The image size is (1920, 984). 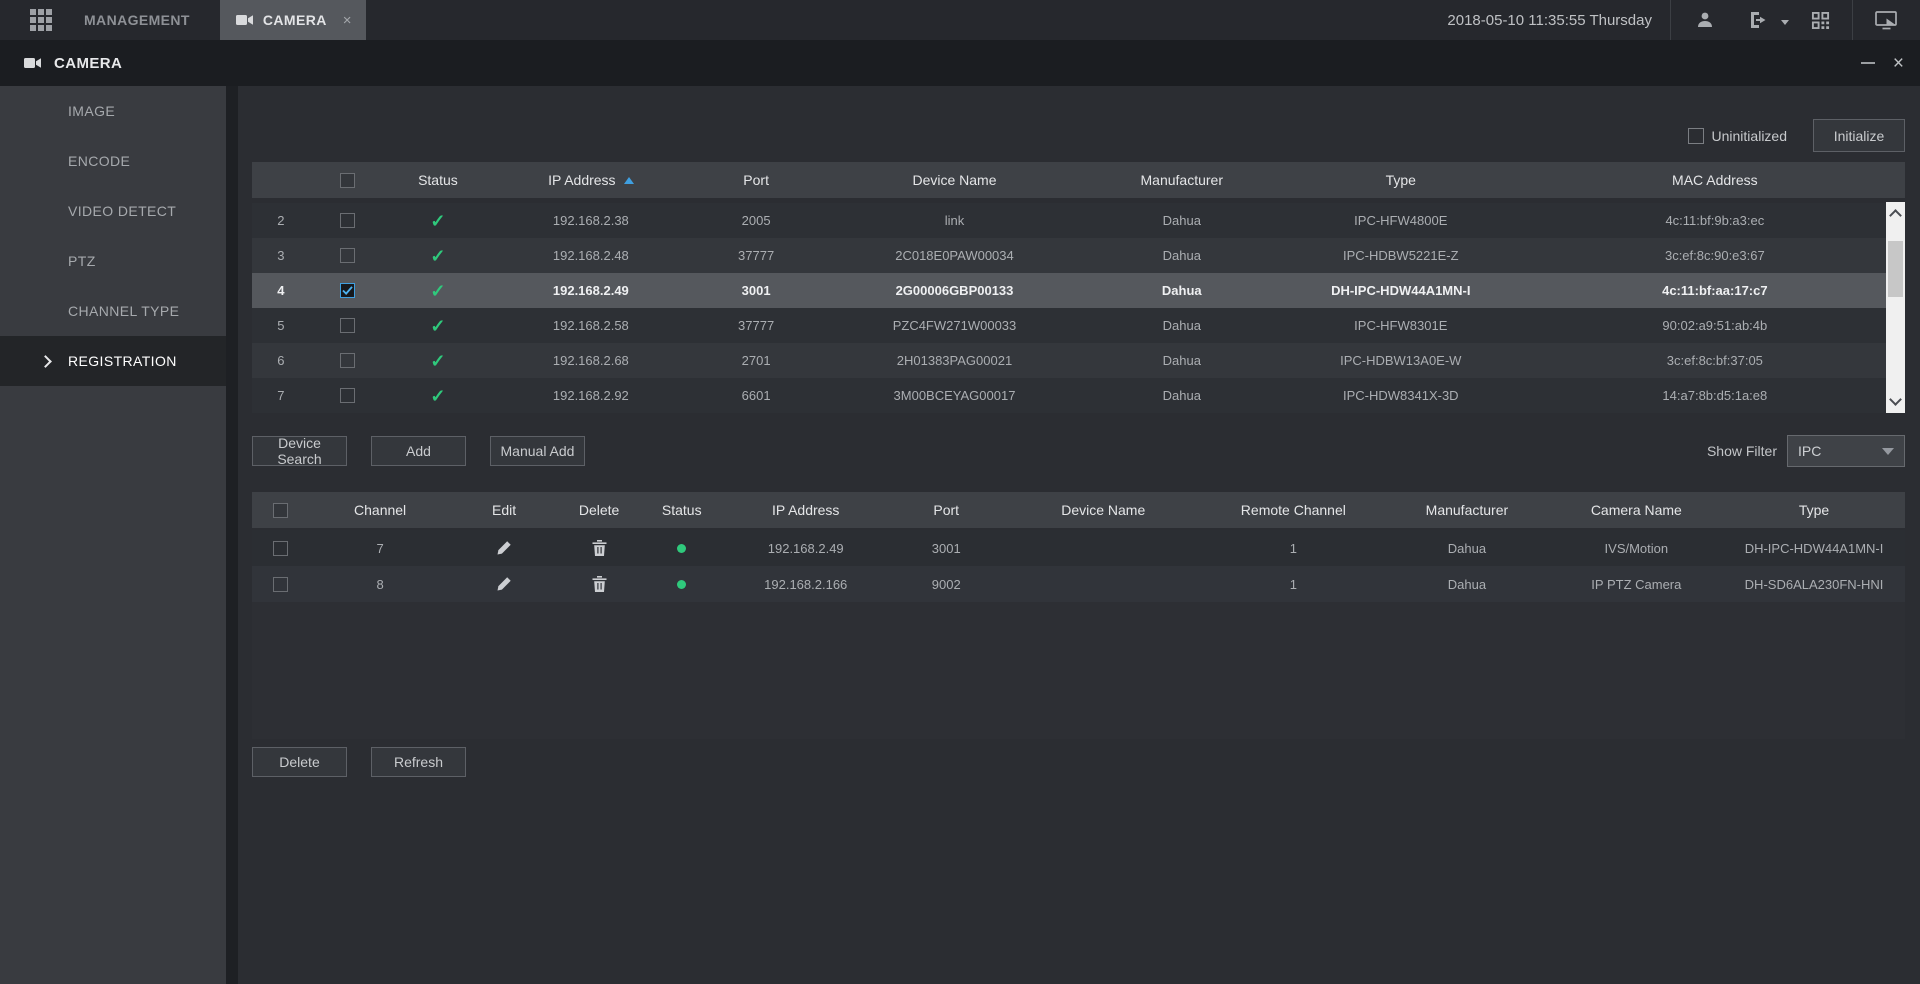 I want to click on minimize-icon, so click(x=1867, y=63).